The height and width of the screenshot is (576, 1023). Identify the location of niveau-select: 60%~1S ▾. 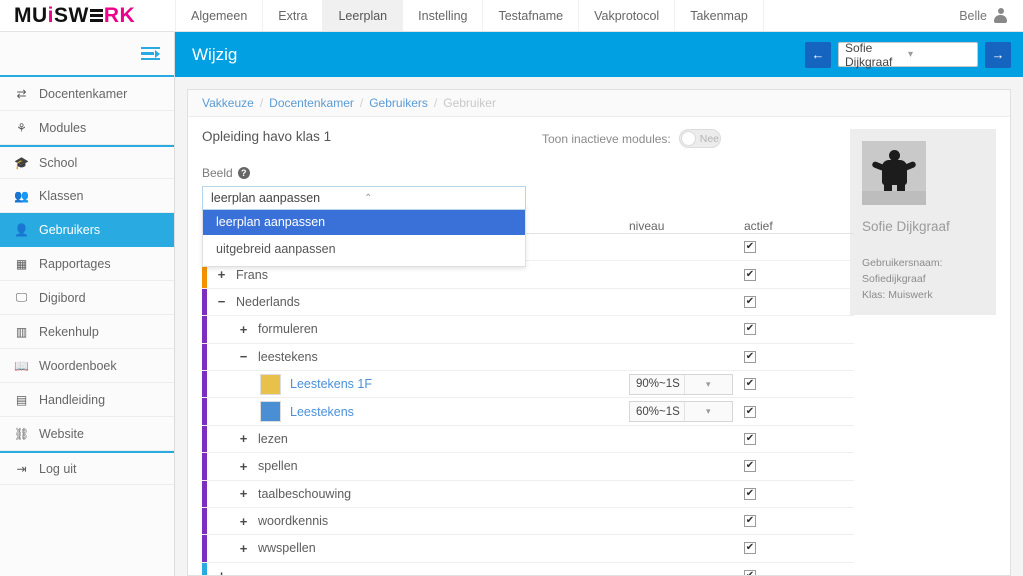
(681, 412).